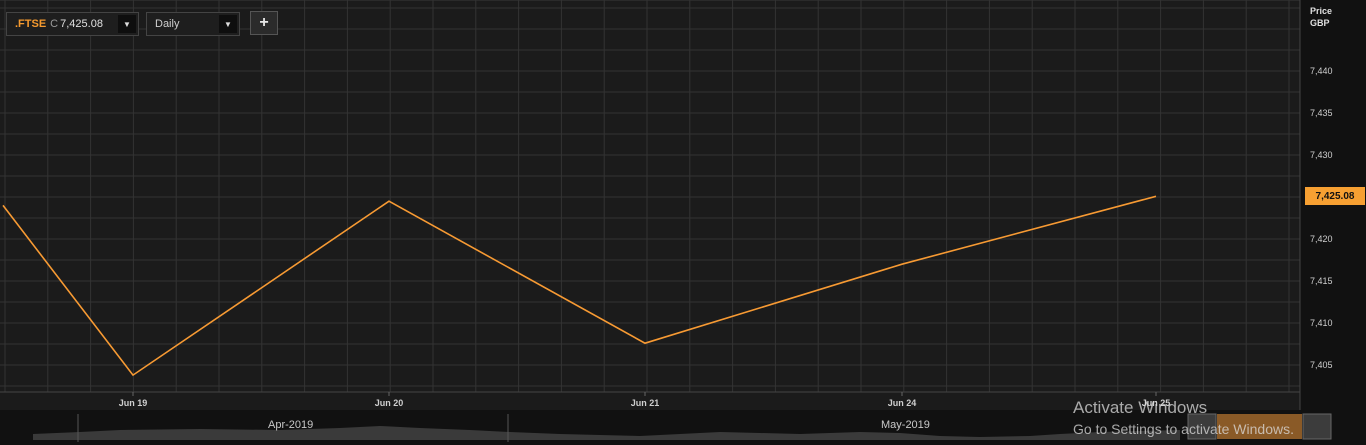 This screenshot has width=1366, height=445. Describe the element at coordinates (193, 24) in the screenshot. I see `interval-selector: Daily ▼` at that location.